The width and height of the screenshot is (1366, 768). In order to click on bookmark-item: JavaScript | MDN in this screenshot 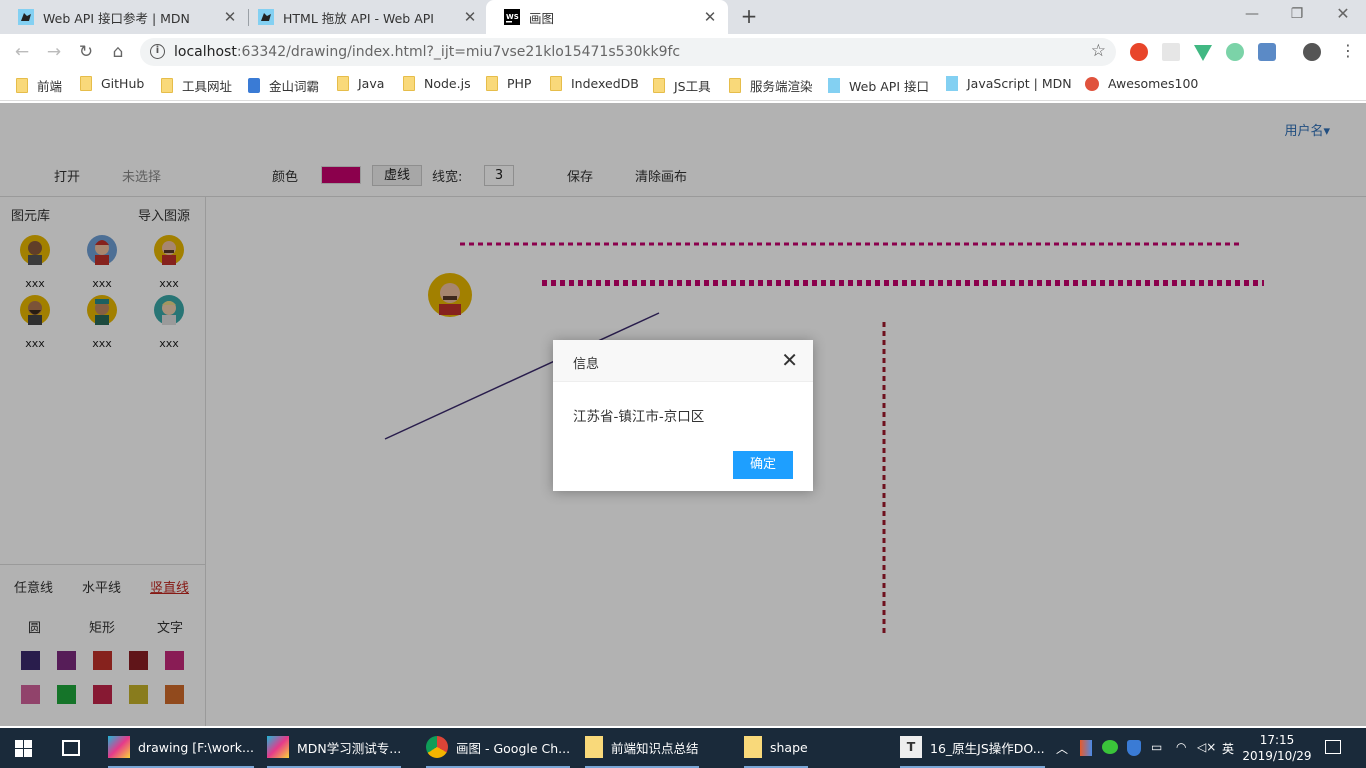, I will do `click(1009, 83)`.